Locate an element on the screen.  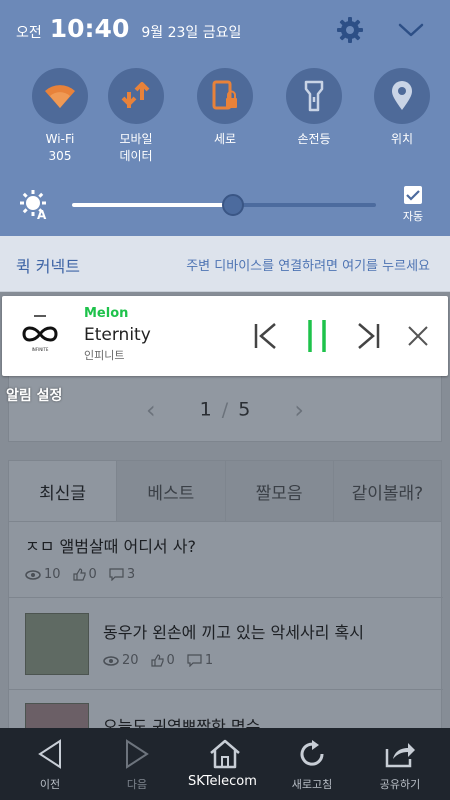
pager-prev-icon: ‹ is located at coordinates (151, 410).